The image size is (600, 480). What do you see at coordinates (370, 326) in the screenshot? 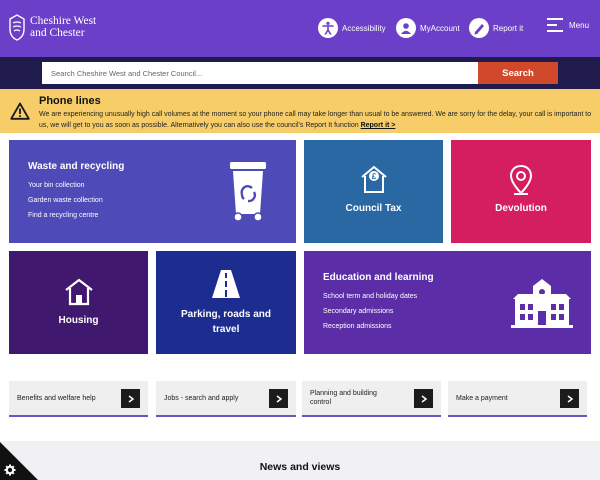
I see `link-reception-admissions: Reception admissions` at bounding box center [370, 326].